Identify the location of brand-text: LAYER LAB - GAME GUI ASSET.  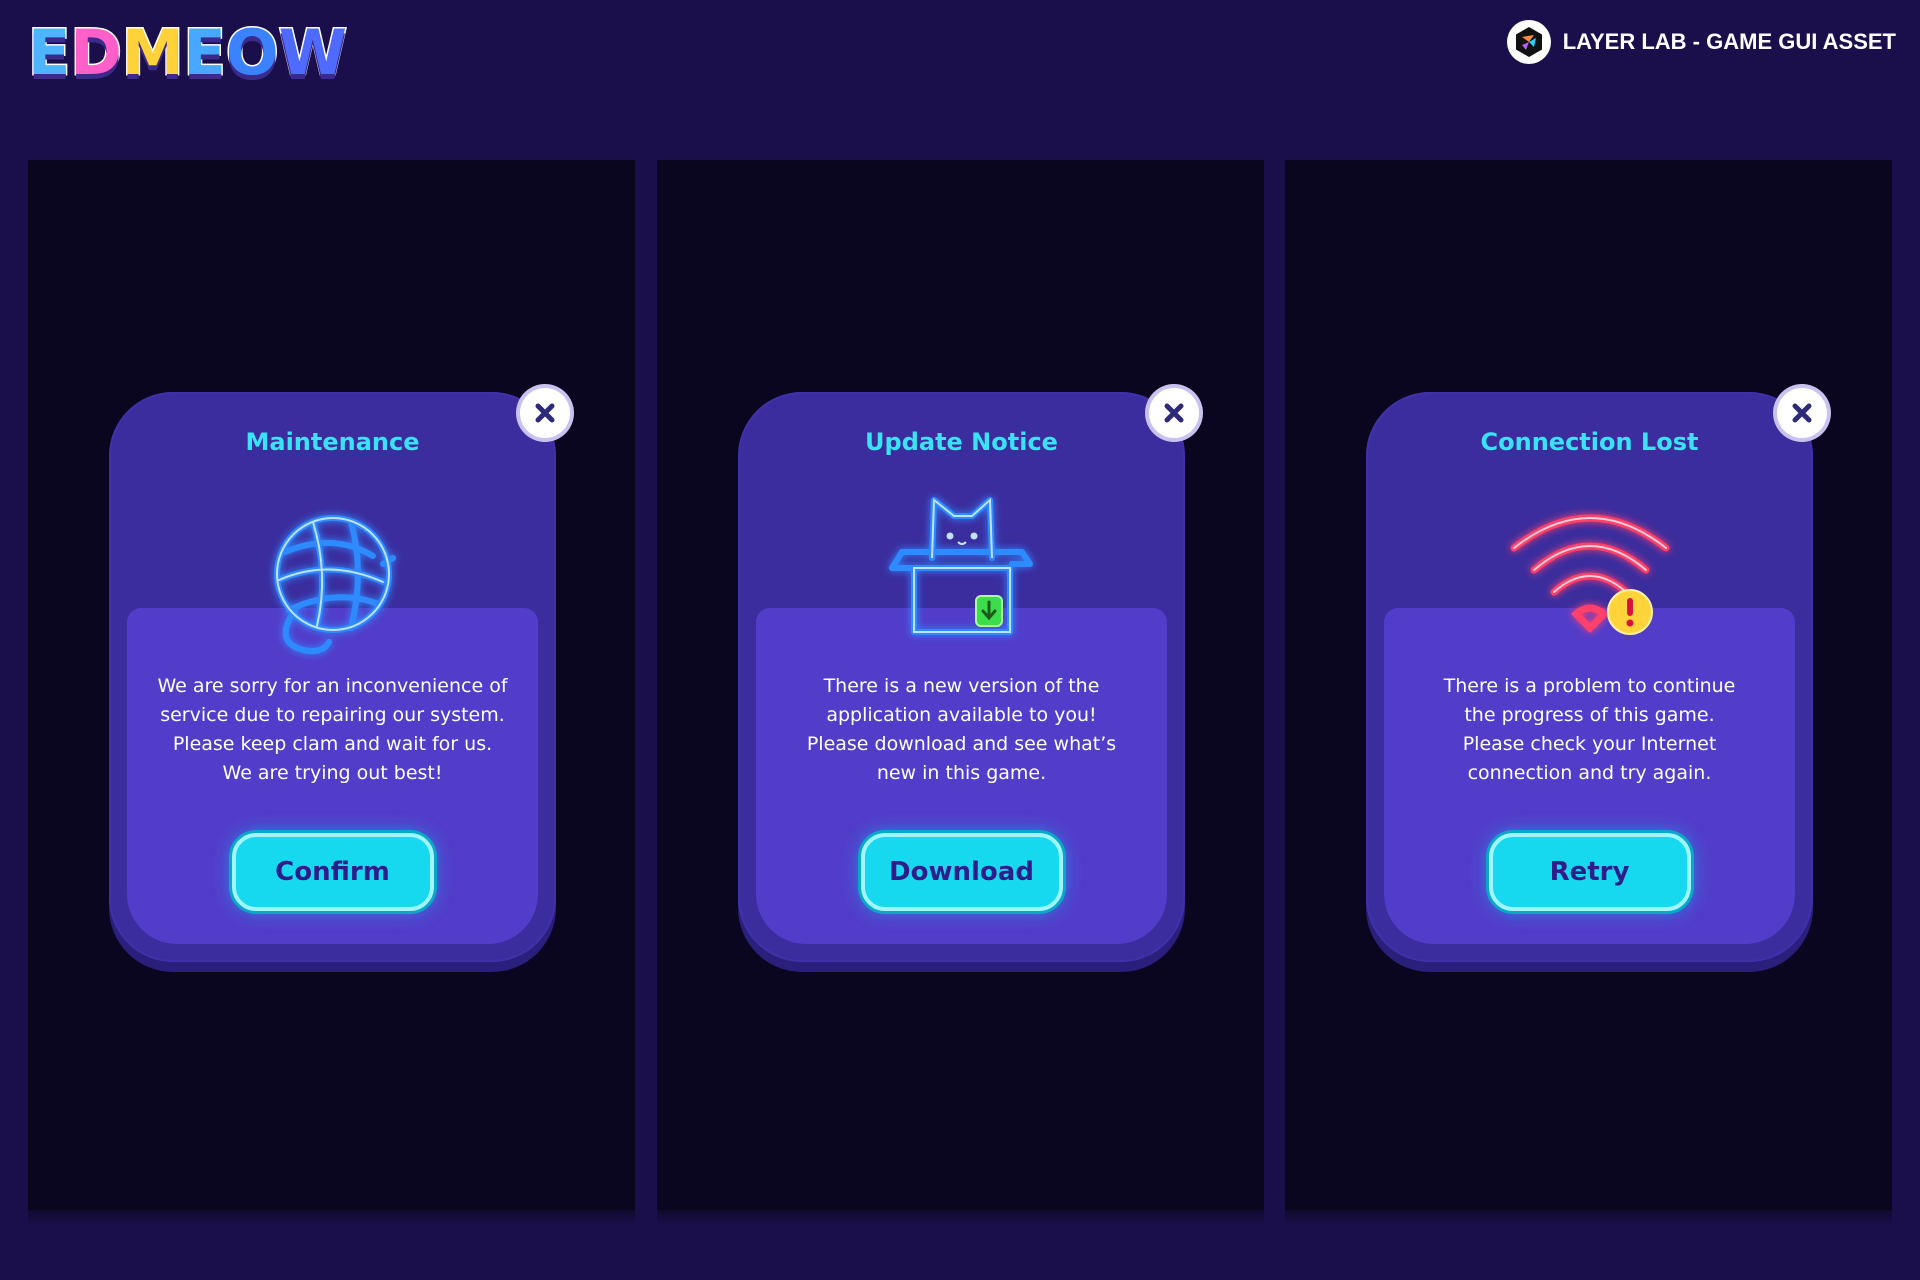
(1729, 41).